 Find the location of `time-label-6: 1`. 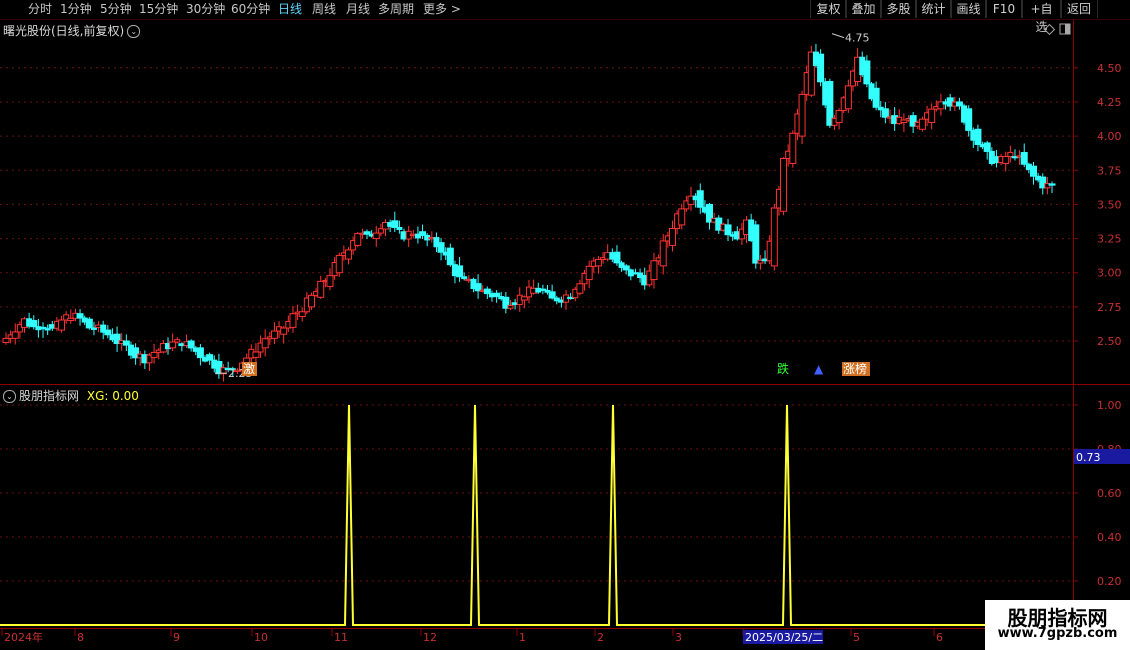

time-label-6: 1 is located at coordinates (522, 637).